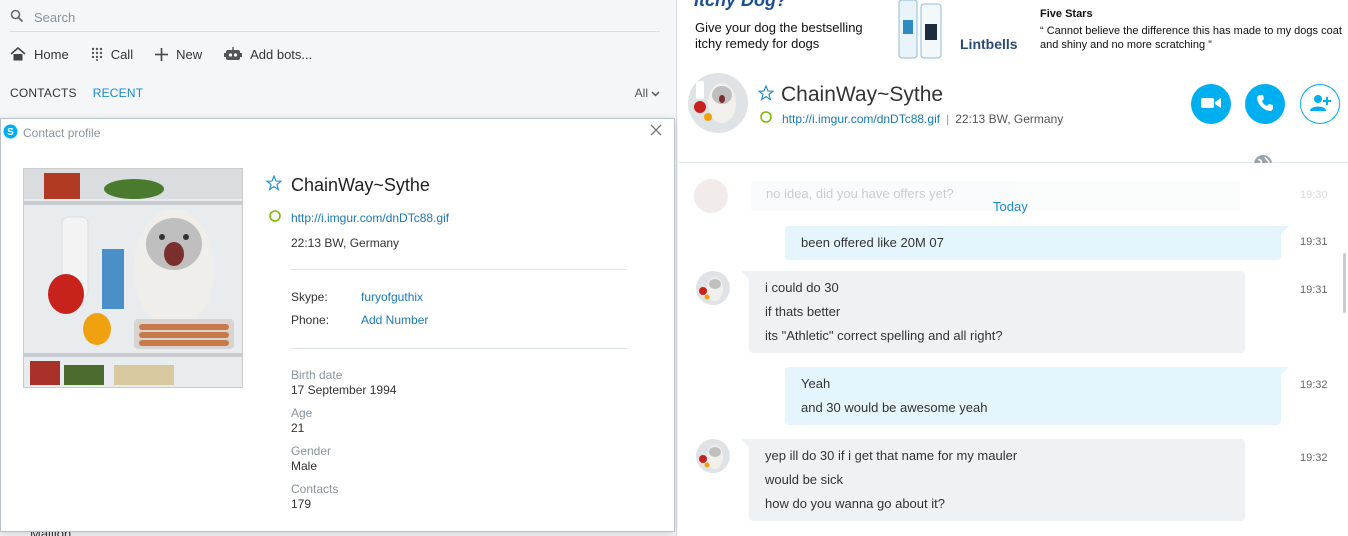 The height and width of the screenshot is (536, 1348). I want to click on search-bar: Search, so click(335, 18).